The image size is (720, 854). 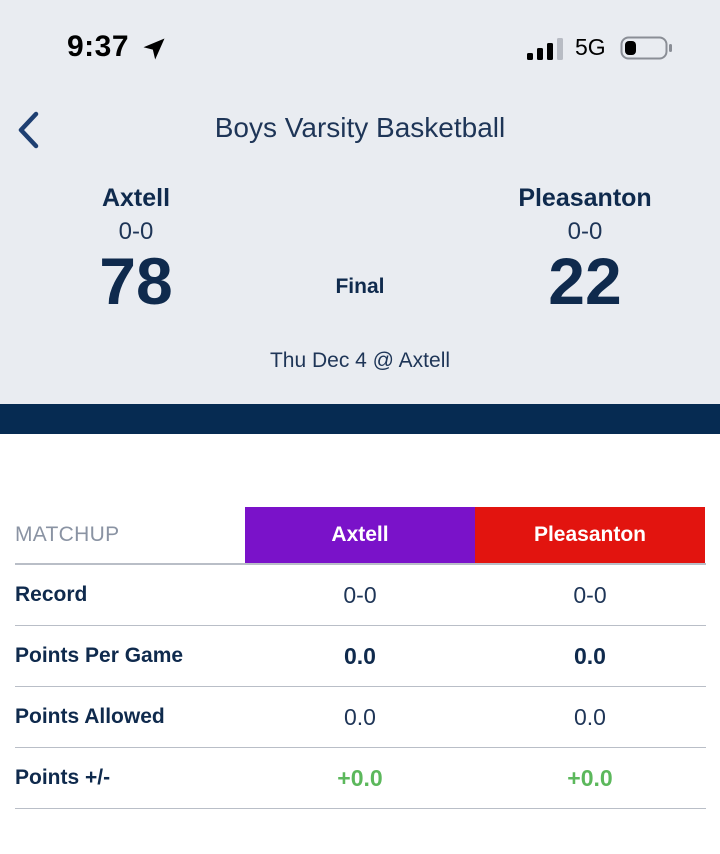 What do you see at coordinates (585, 281) in the screenshot?
I see `away-team-score: 22` at bounding box center [585, 281].